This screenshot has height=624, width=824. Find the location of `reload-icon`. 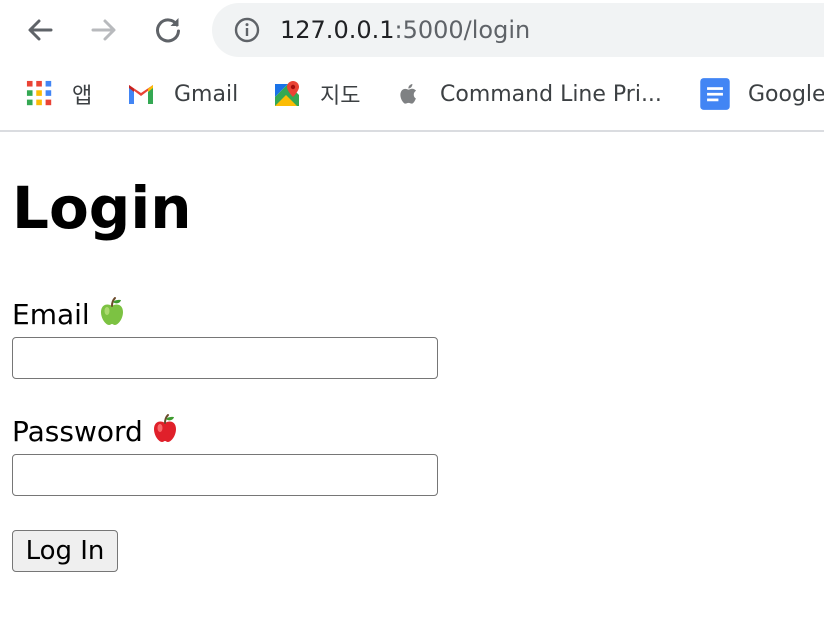

reload-icon is located at coordinates (168, 30).